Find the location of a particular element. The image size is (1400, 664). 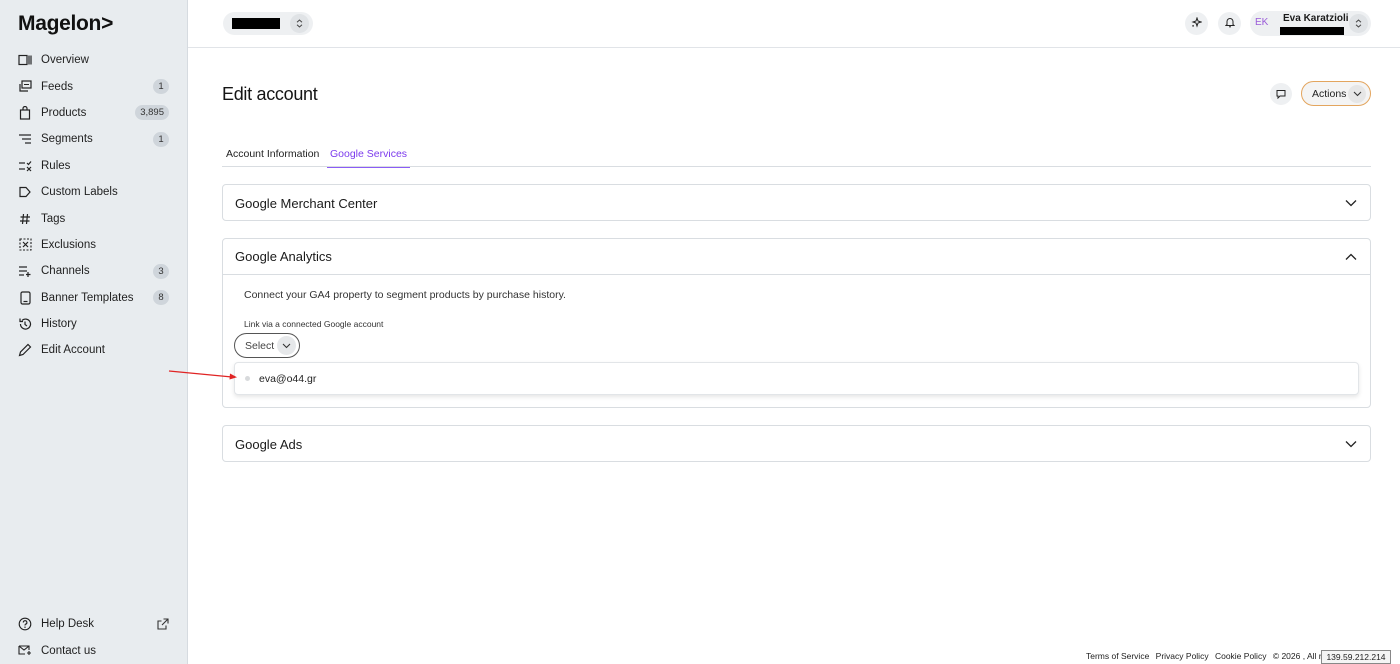

sparkle-icon is located at coordinates (1197, 23).